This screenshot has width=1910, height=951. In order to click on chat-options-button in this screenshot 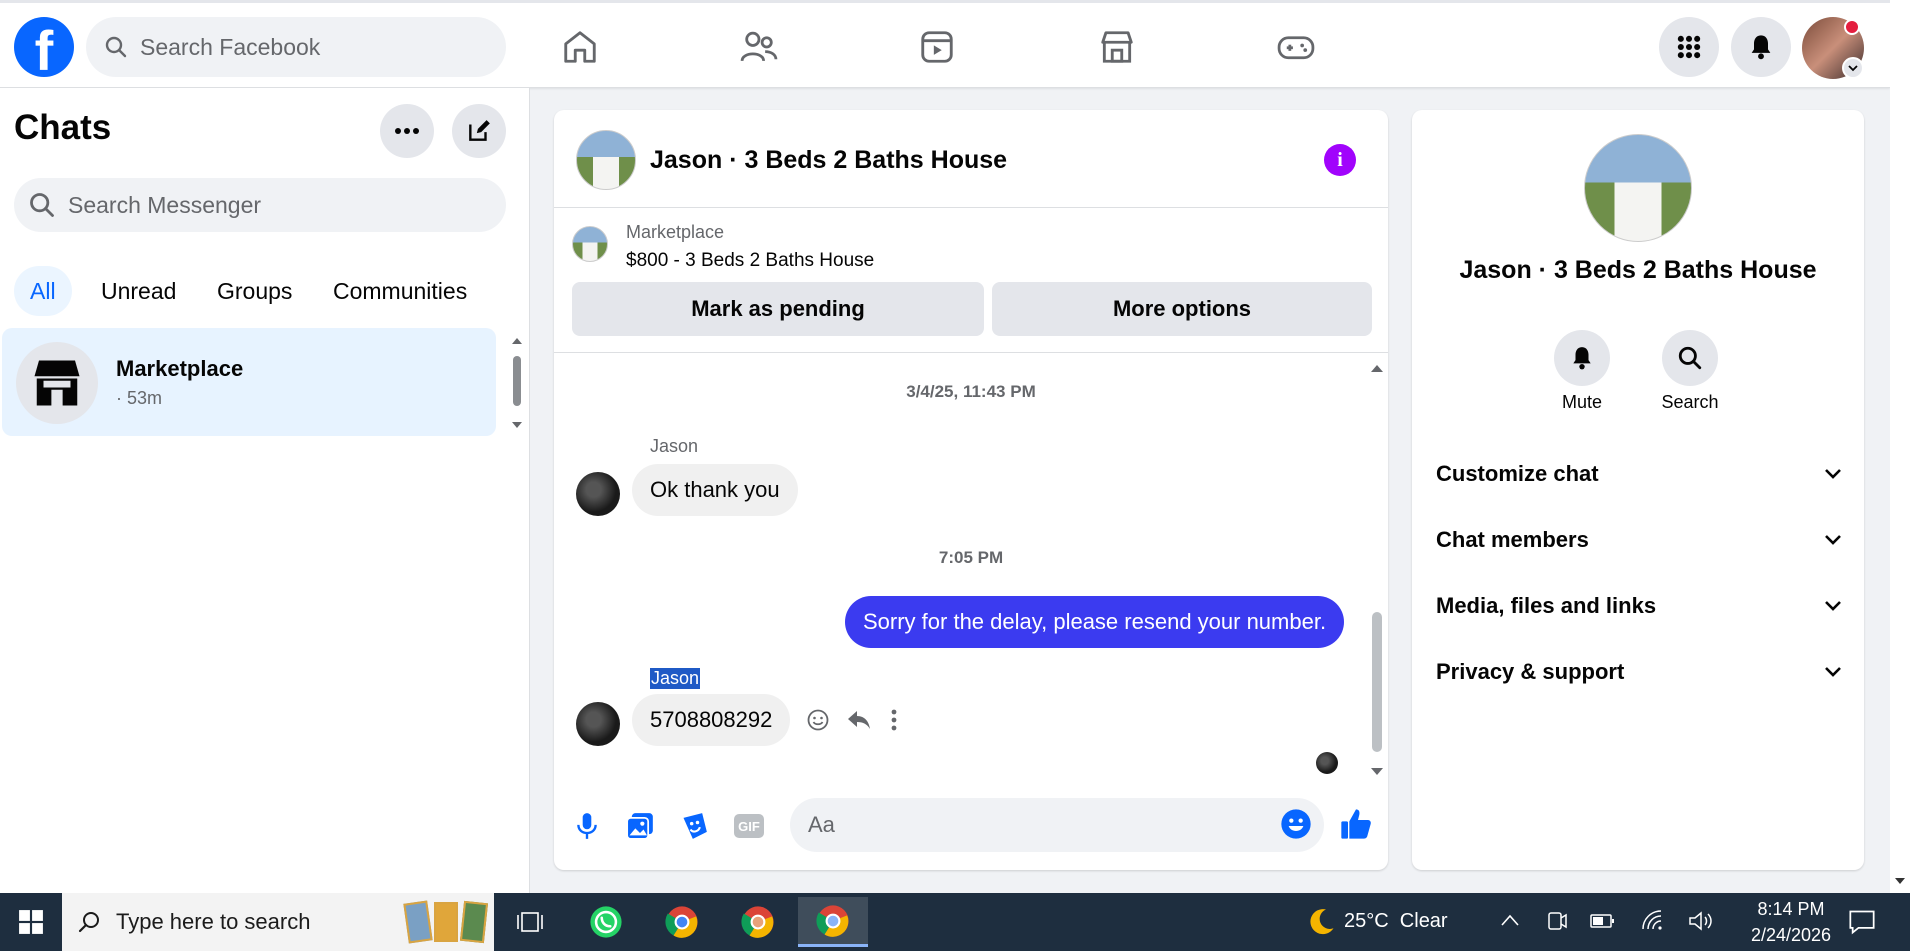, I will do `click(407, 131)`.